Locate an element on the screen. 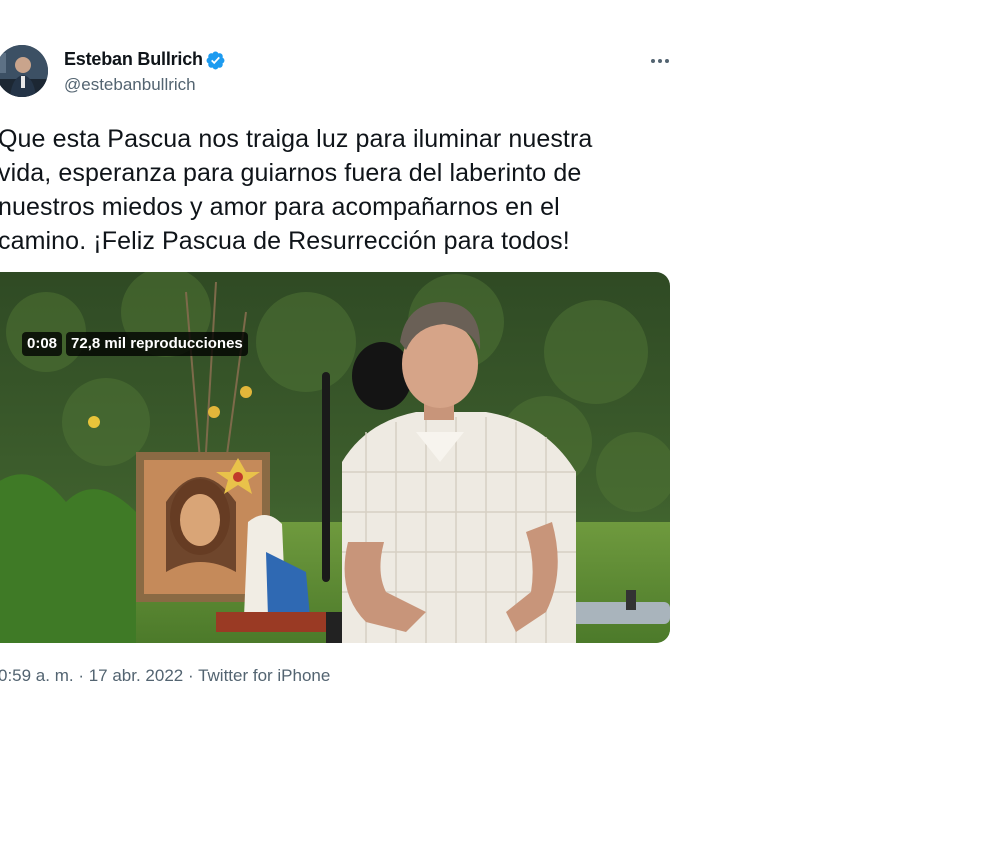 The height and width of the screenshot is (850, 992). video-badges: 0:08 72,8 mil reproducciones is located at coordinates (135, 344).